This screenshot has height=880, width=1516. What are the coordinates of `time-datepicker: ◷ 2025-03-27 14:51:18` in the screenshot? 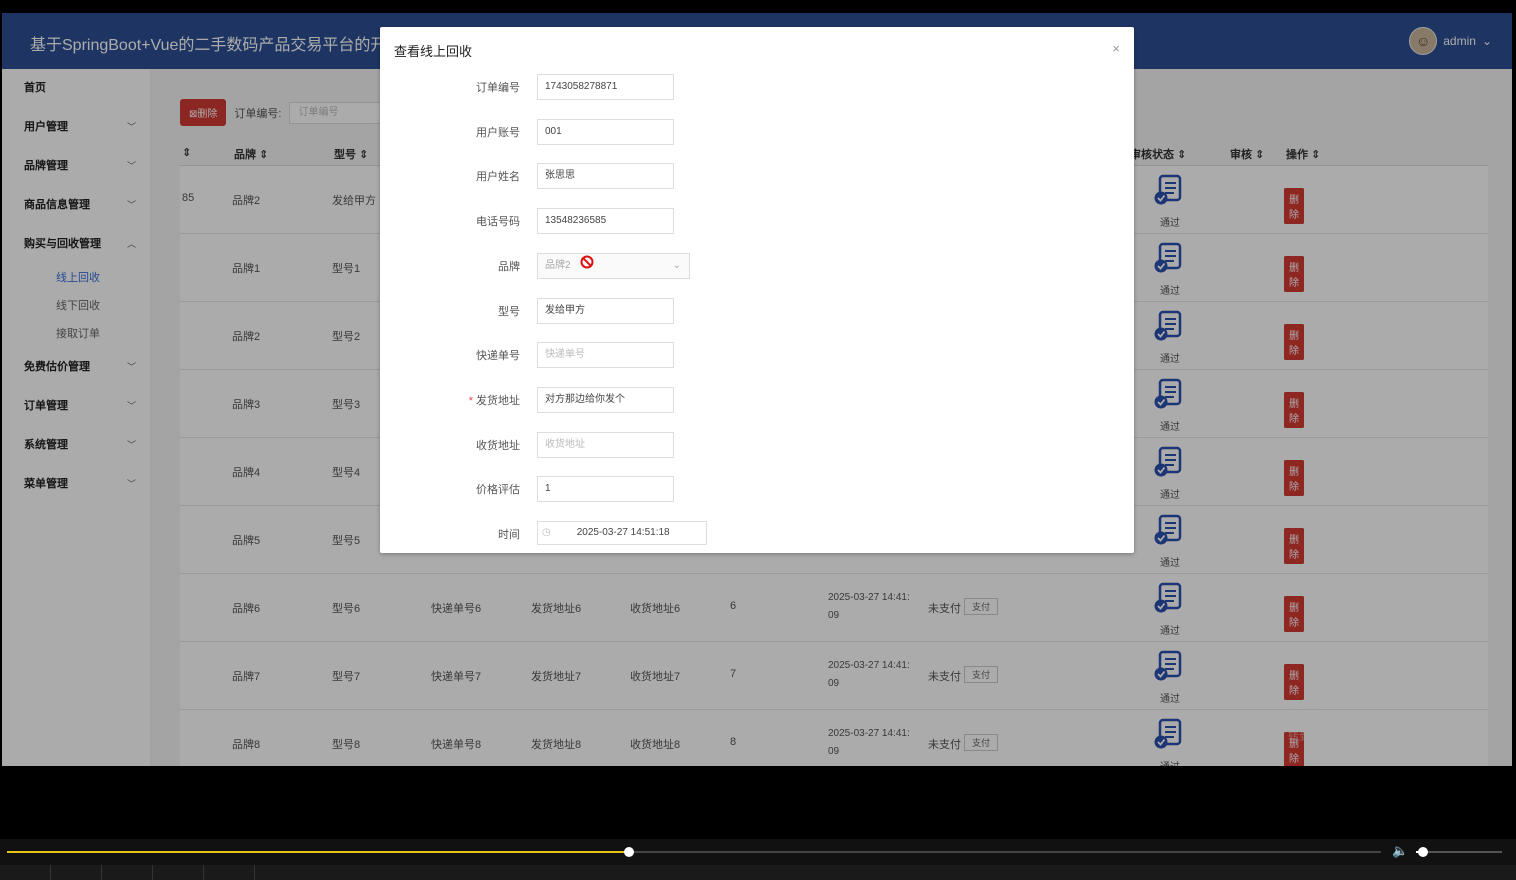 It's located at (622, 533).